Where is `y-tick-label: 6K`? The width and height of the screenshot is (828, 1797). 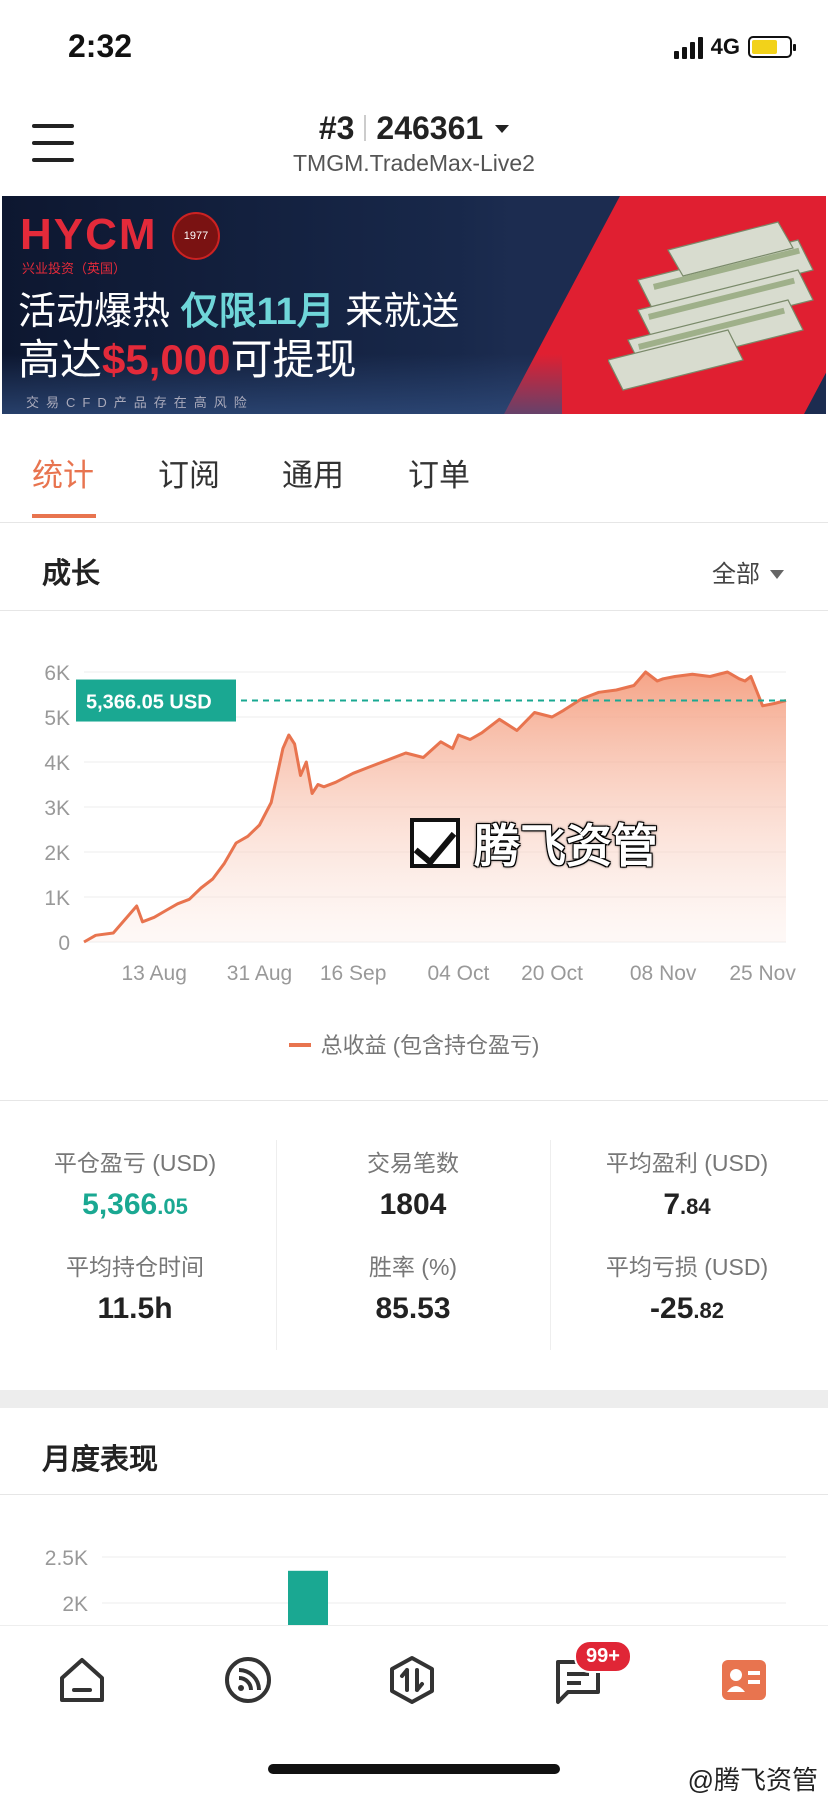
y-tick-label: 6K is located at coordinates (57, 673).